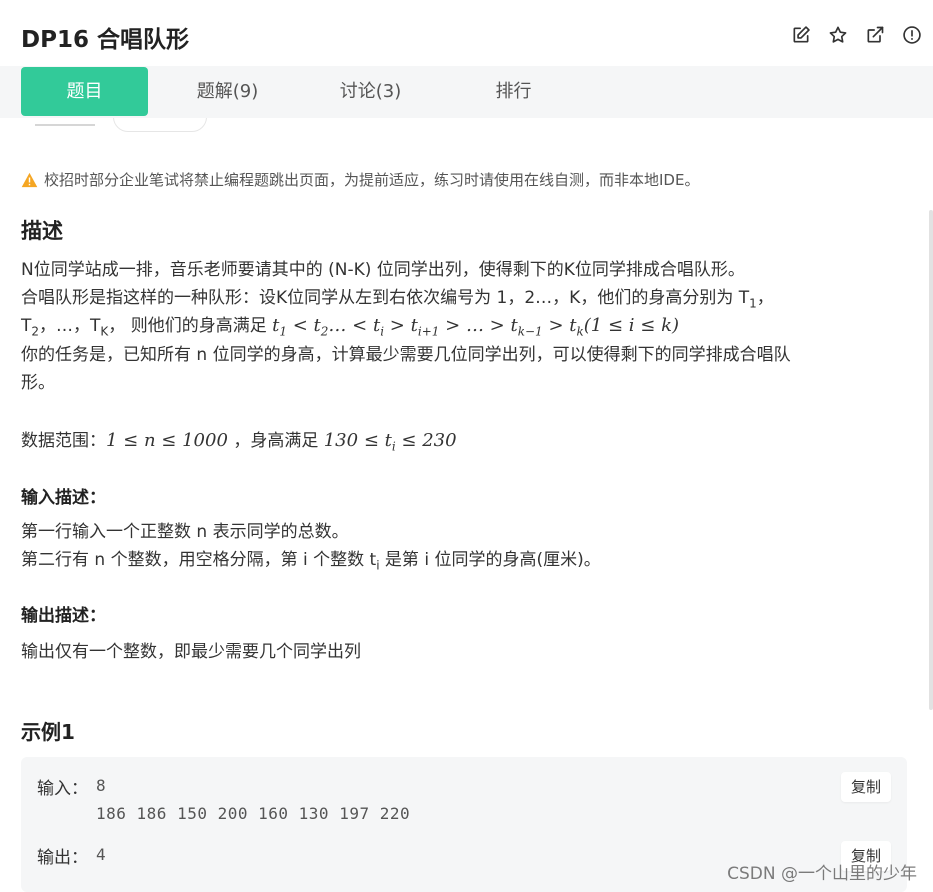  Describe the element at coordinates (63, 616) in the screenshot. I see `output-description-heading: 输出描述：` at that location.